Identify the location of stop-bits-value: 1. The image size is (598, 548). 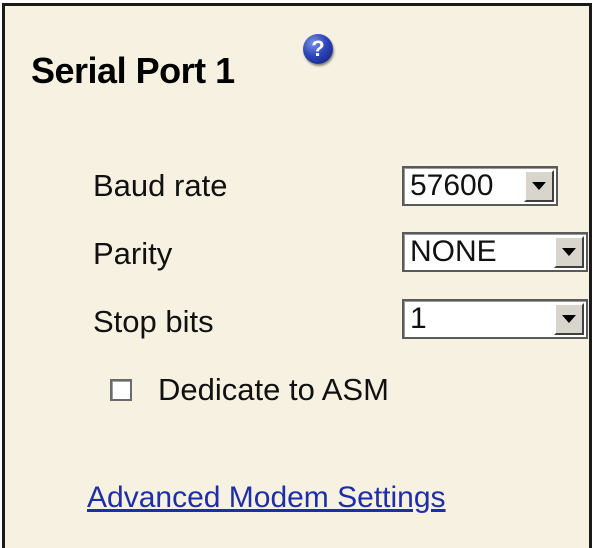
(418, 318).